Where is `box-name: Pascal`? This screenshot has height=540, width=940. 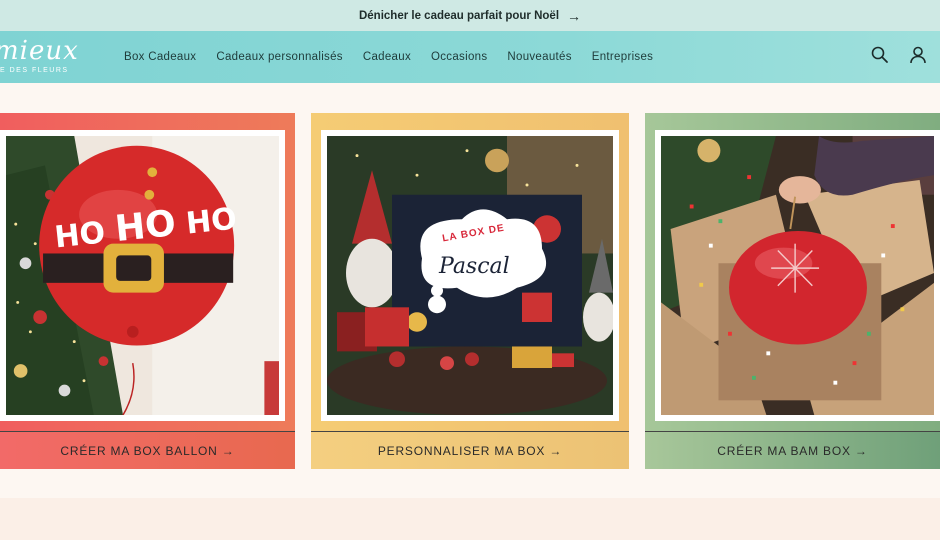
box-name: Pascal is located at coordinates (474, 266).